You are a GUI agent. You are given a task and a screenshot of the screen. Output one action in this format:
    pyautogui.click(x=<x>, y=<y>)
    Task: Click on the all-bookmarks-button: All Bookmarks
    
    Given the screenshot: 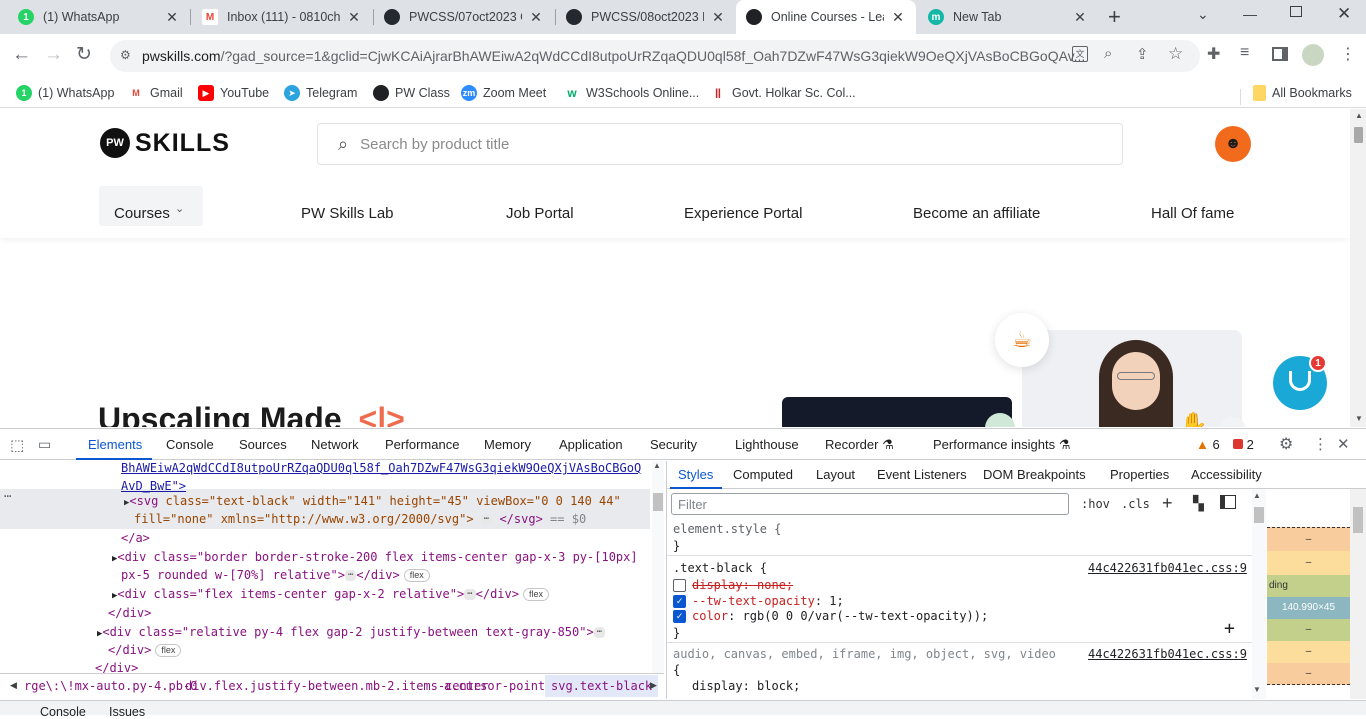 What is the action you would take?
    pyautogui.click(x=1302, y=93)
    